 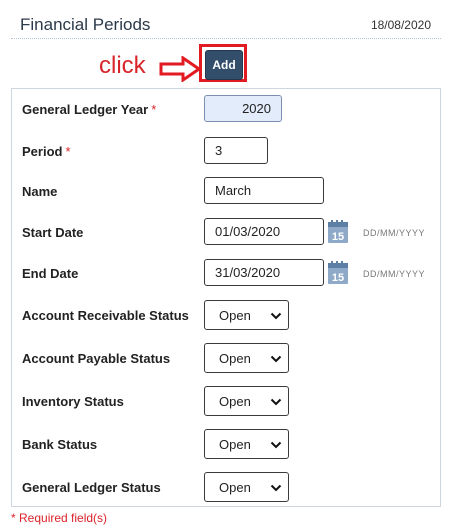 I want to click on name-input, so click(x=264, y=190).